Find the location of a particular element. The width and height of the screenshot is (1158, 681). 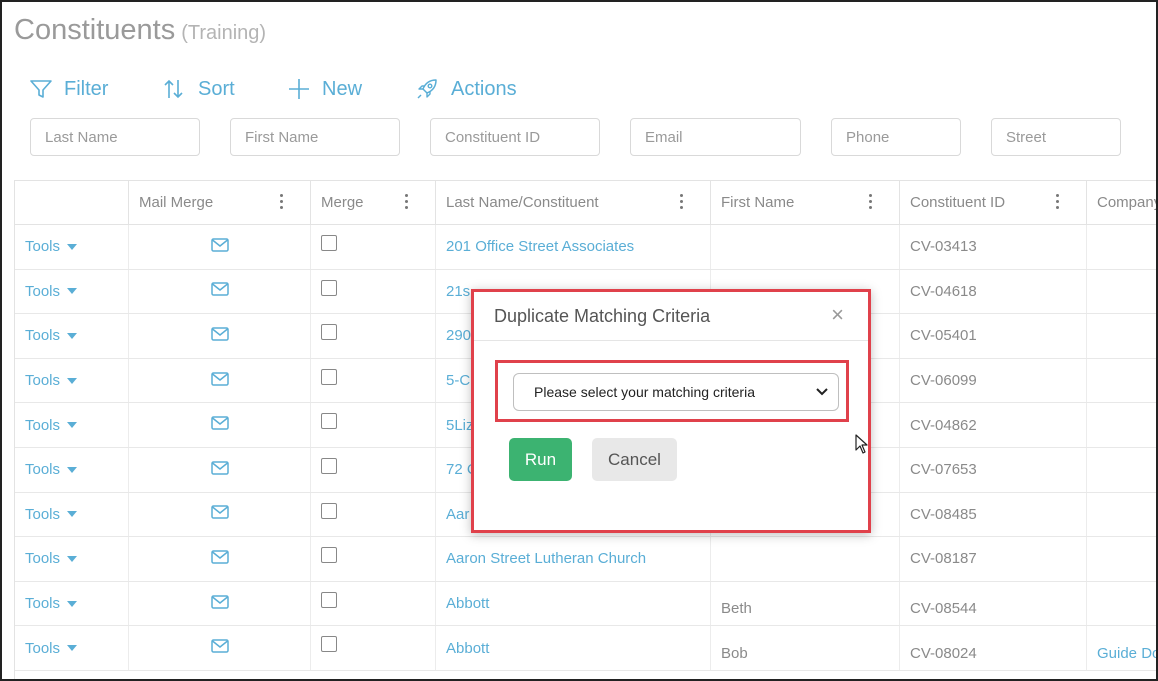

sort-button: Sort is located at coordinates (198, 89).